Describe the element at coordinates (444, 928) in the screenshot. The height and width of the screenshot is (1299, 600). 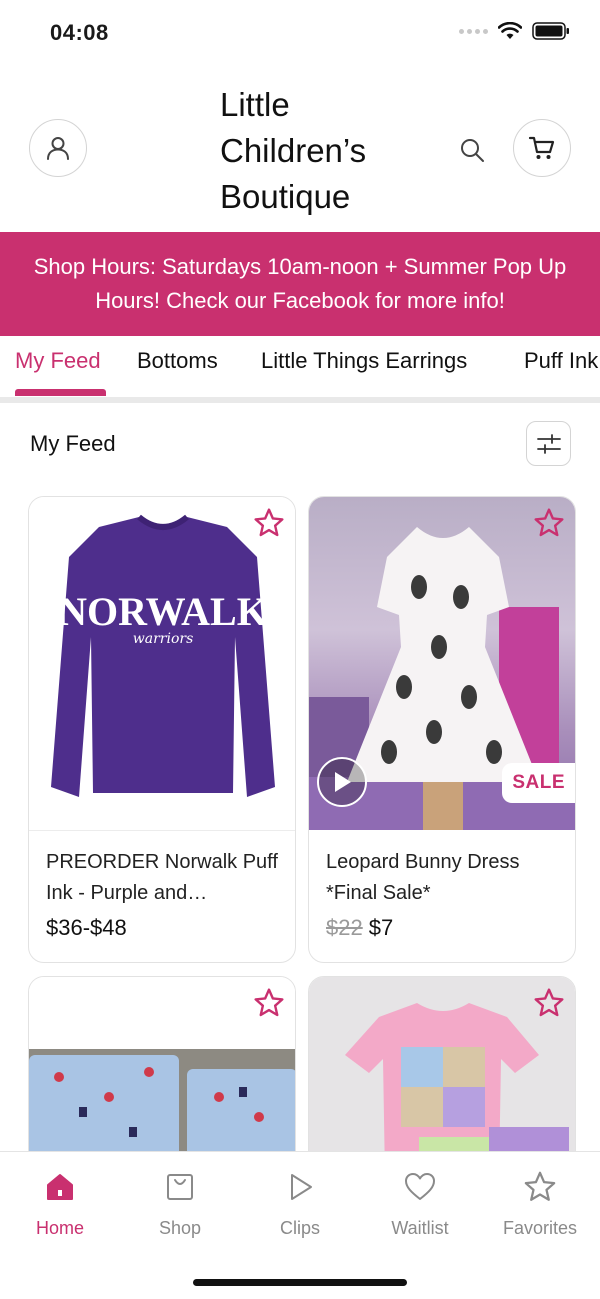
I see `product-price: $22 $7` at that location.